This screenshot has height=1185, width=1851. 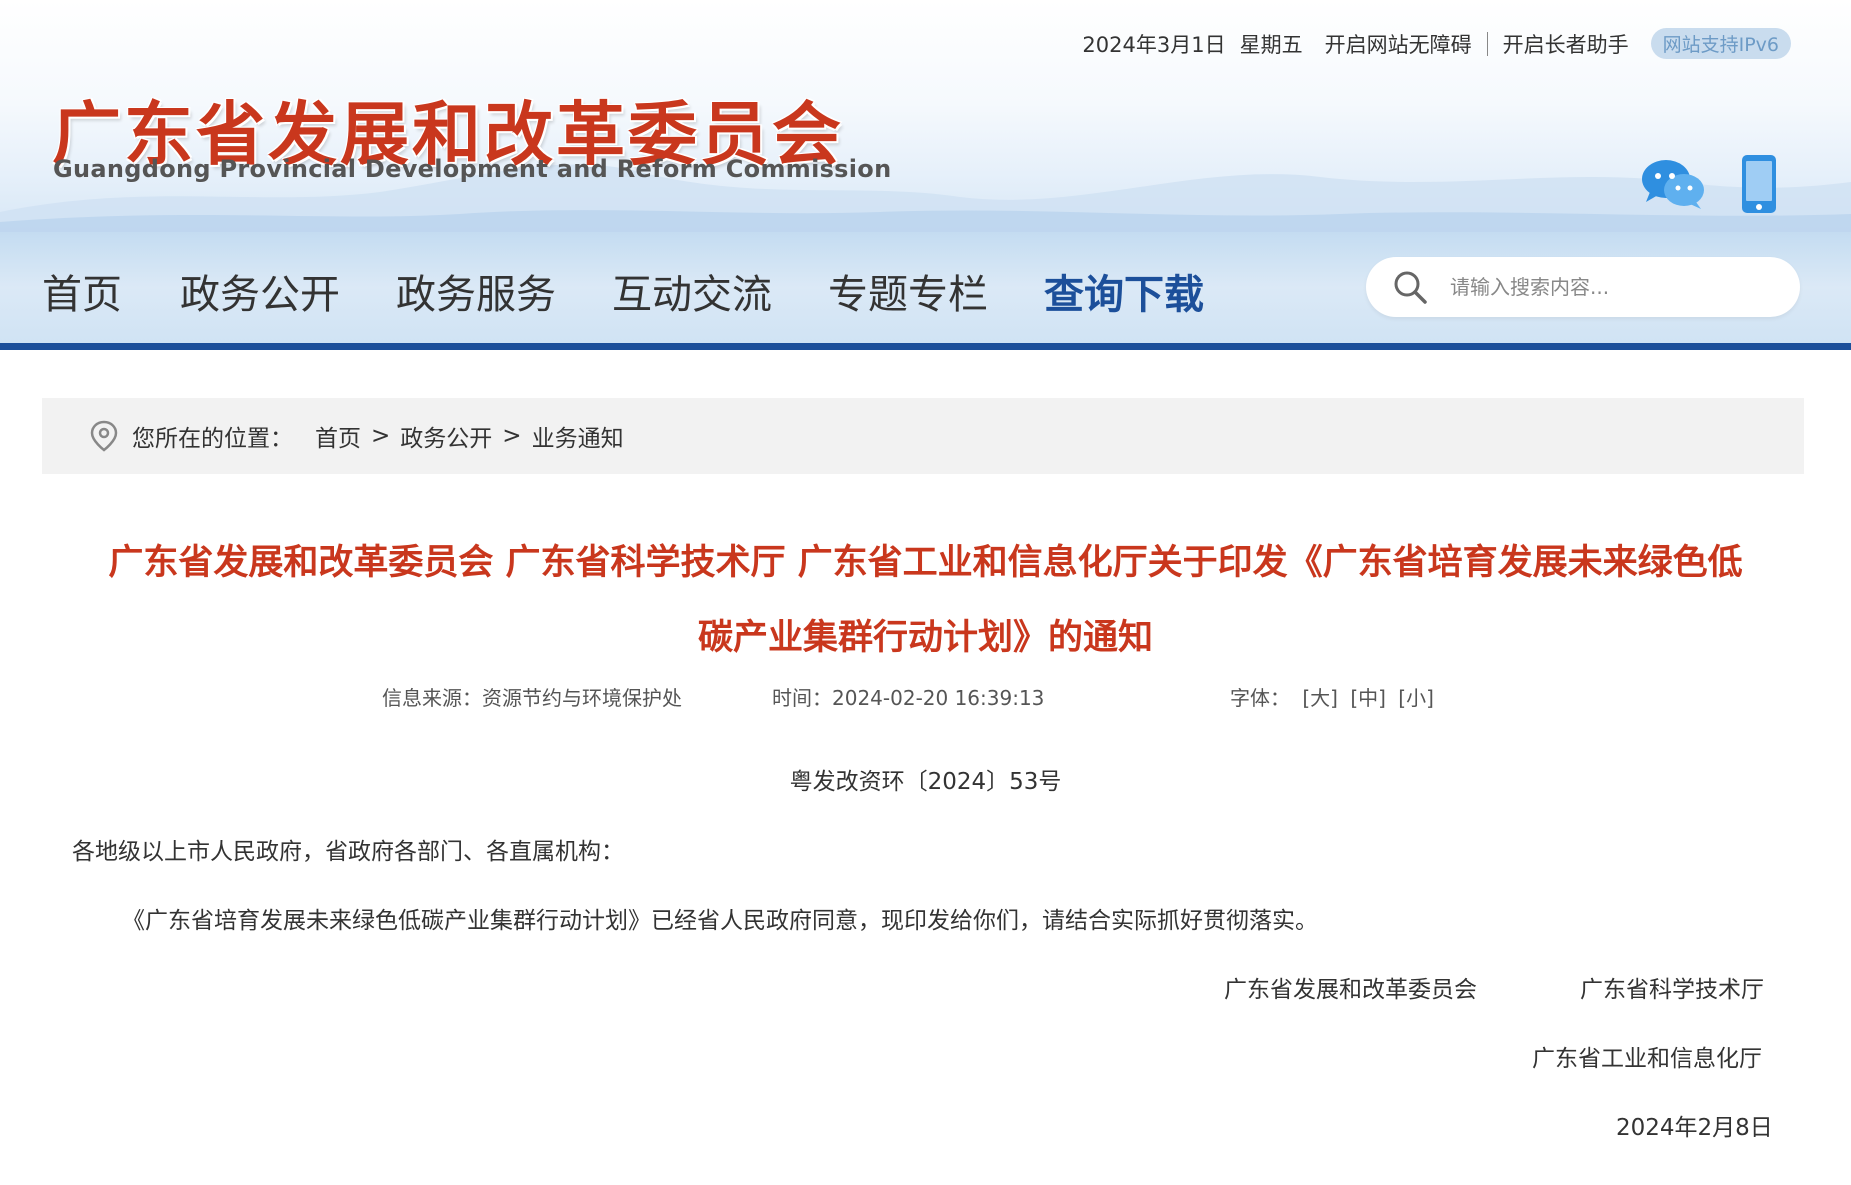 I want to click on current-date: 2024年3月1日, so click(x=1154, y=44).